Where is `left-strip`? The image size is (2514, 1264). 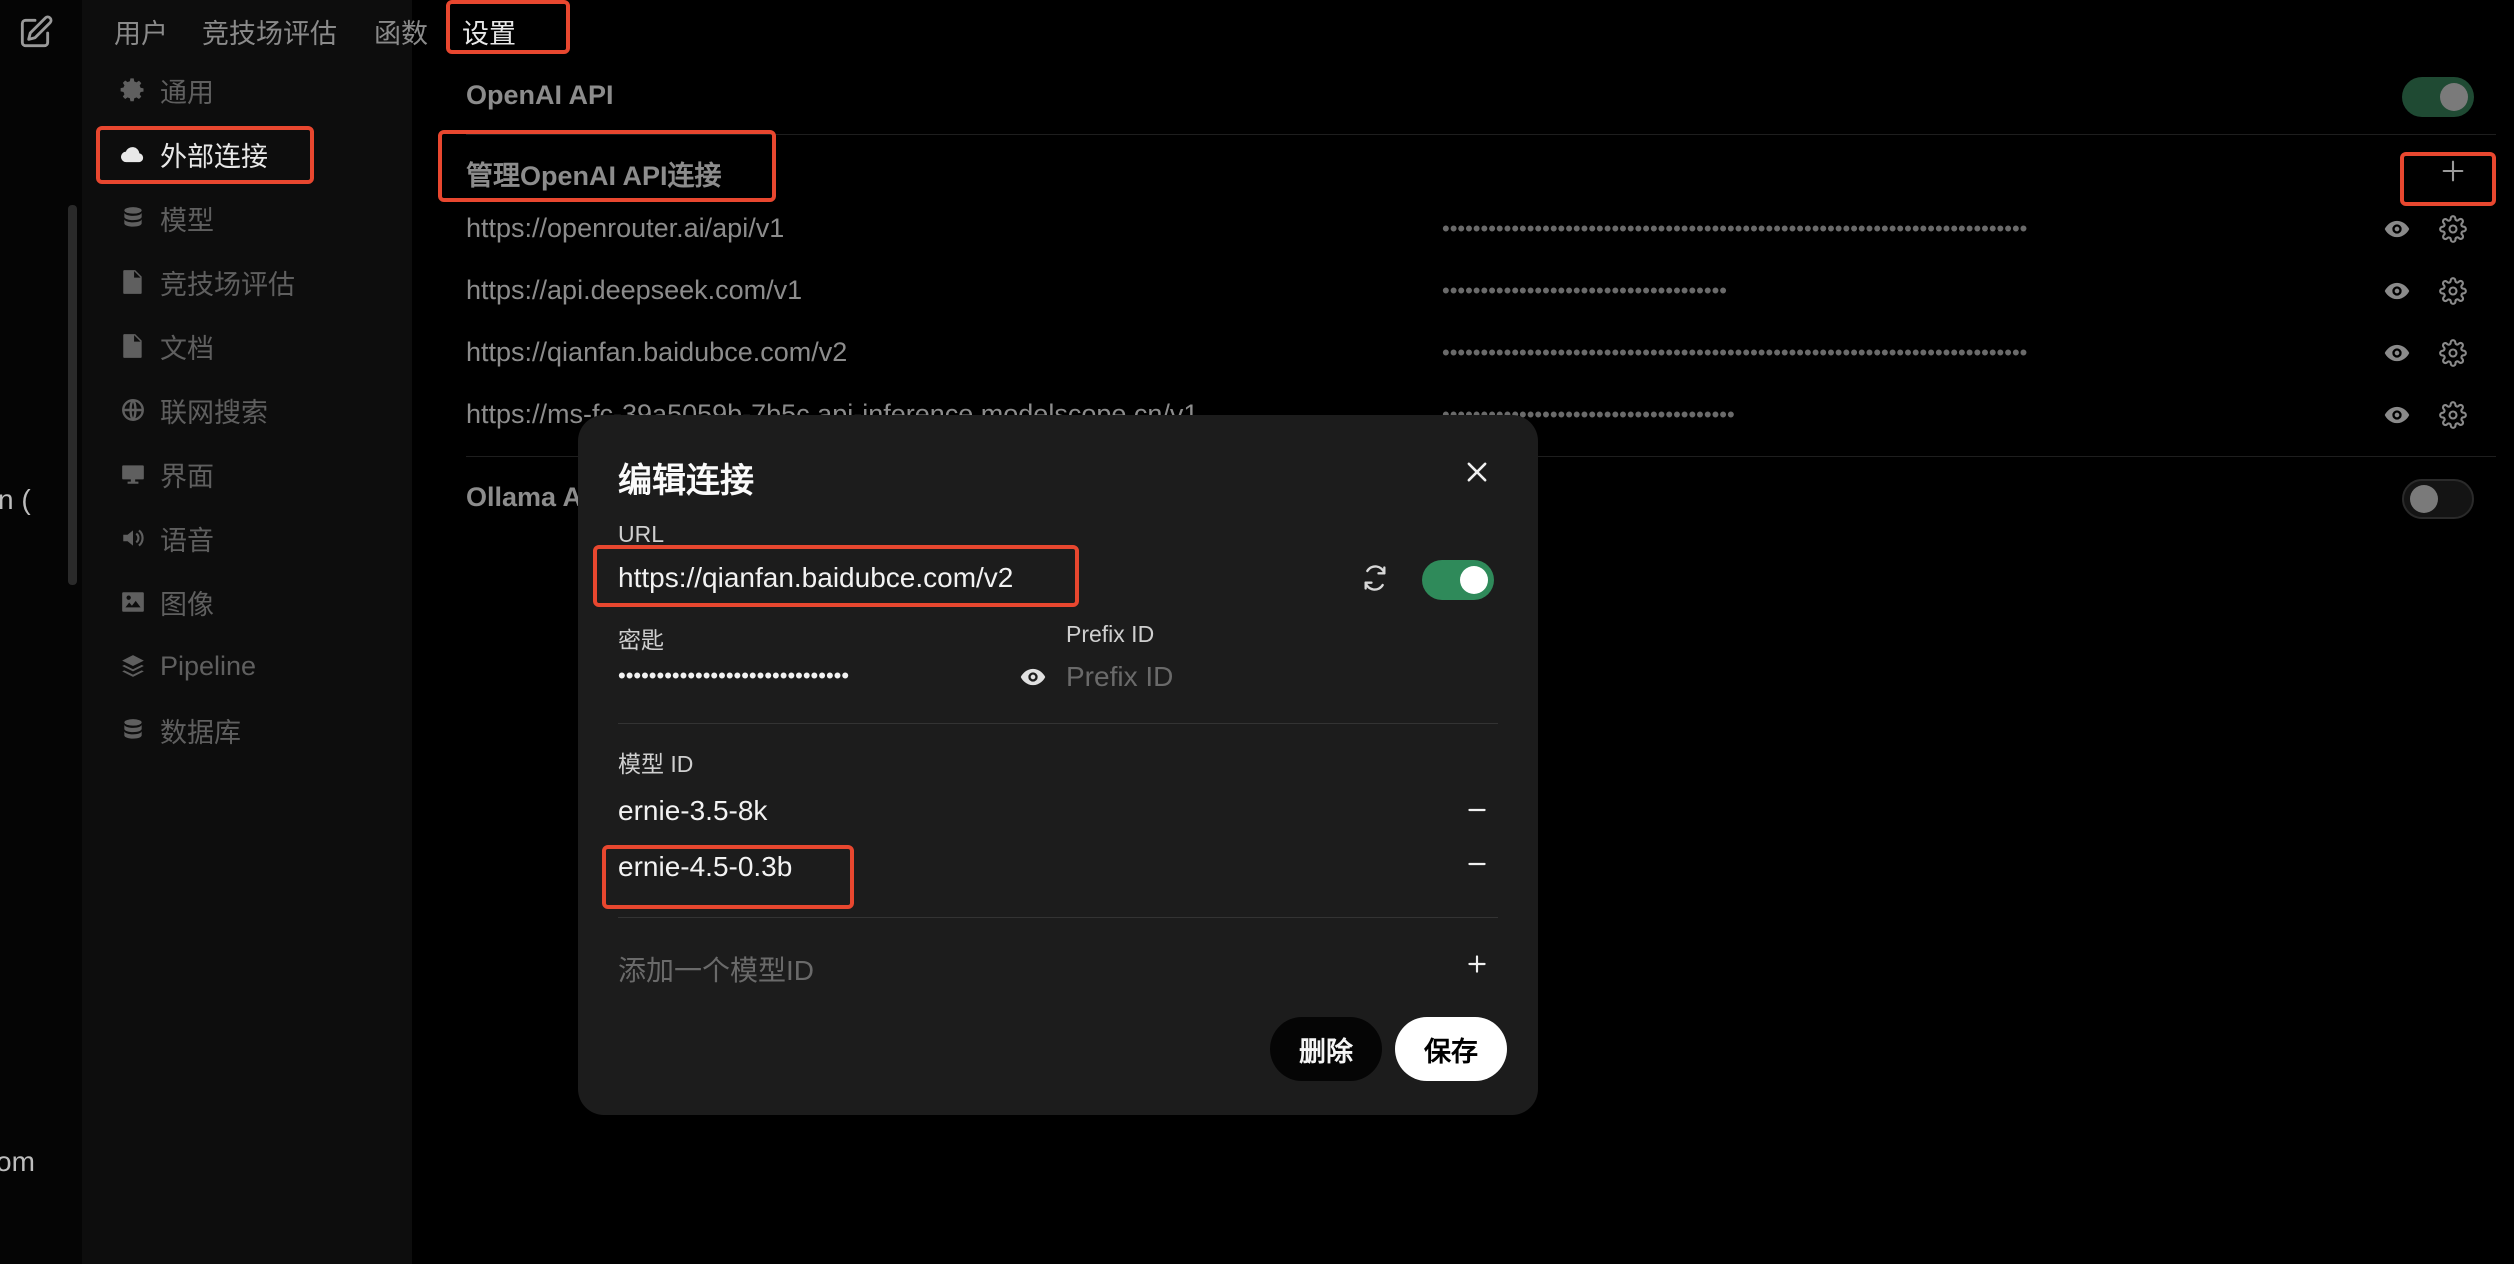
left-strip is located at coordinates (41, 632).